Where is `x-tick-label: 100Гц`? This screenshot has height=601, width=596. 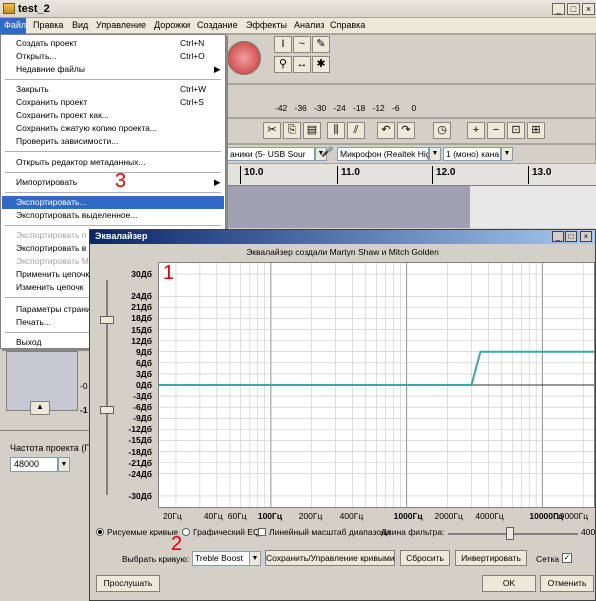 x-tick-label: 100Гц is located at coordinates (270, 516).